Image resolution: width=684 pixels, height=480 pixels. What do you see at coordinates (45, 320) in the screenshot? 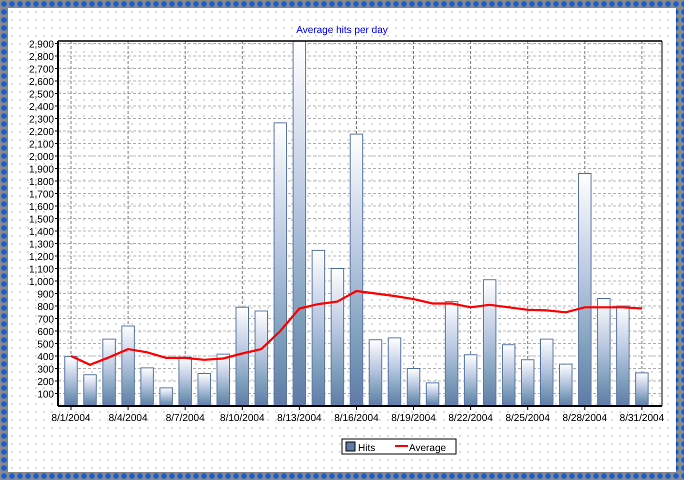
I see `axis-label: 700` at bounding box center [45, 320].